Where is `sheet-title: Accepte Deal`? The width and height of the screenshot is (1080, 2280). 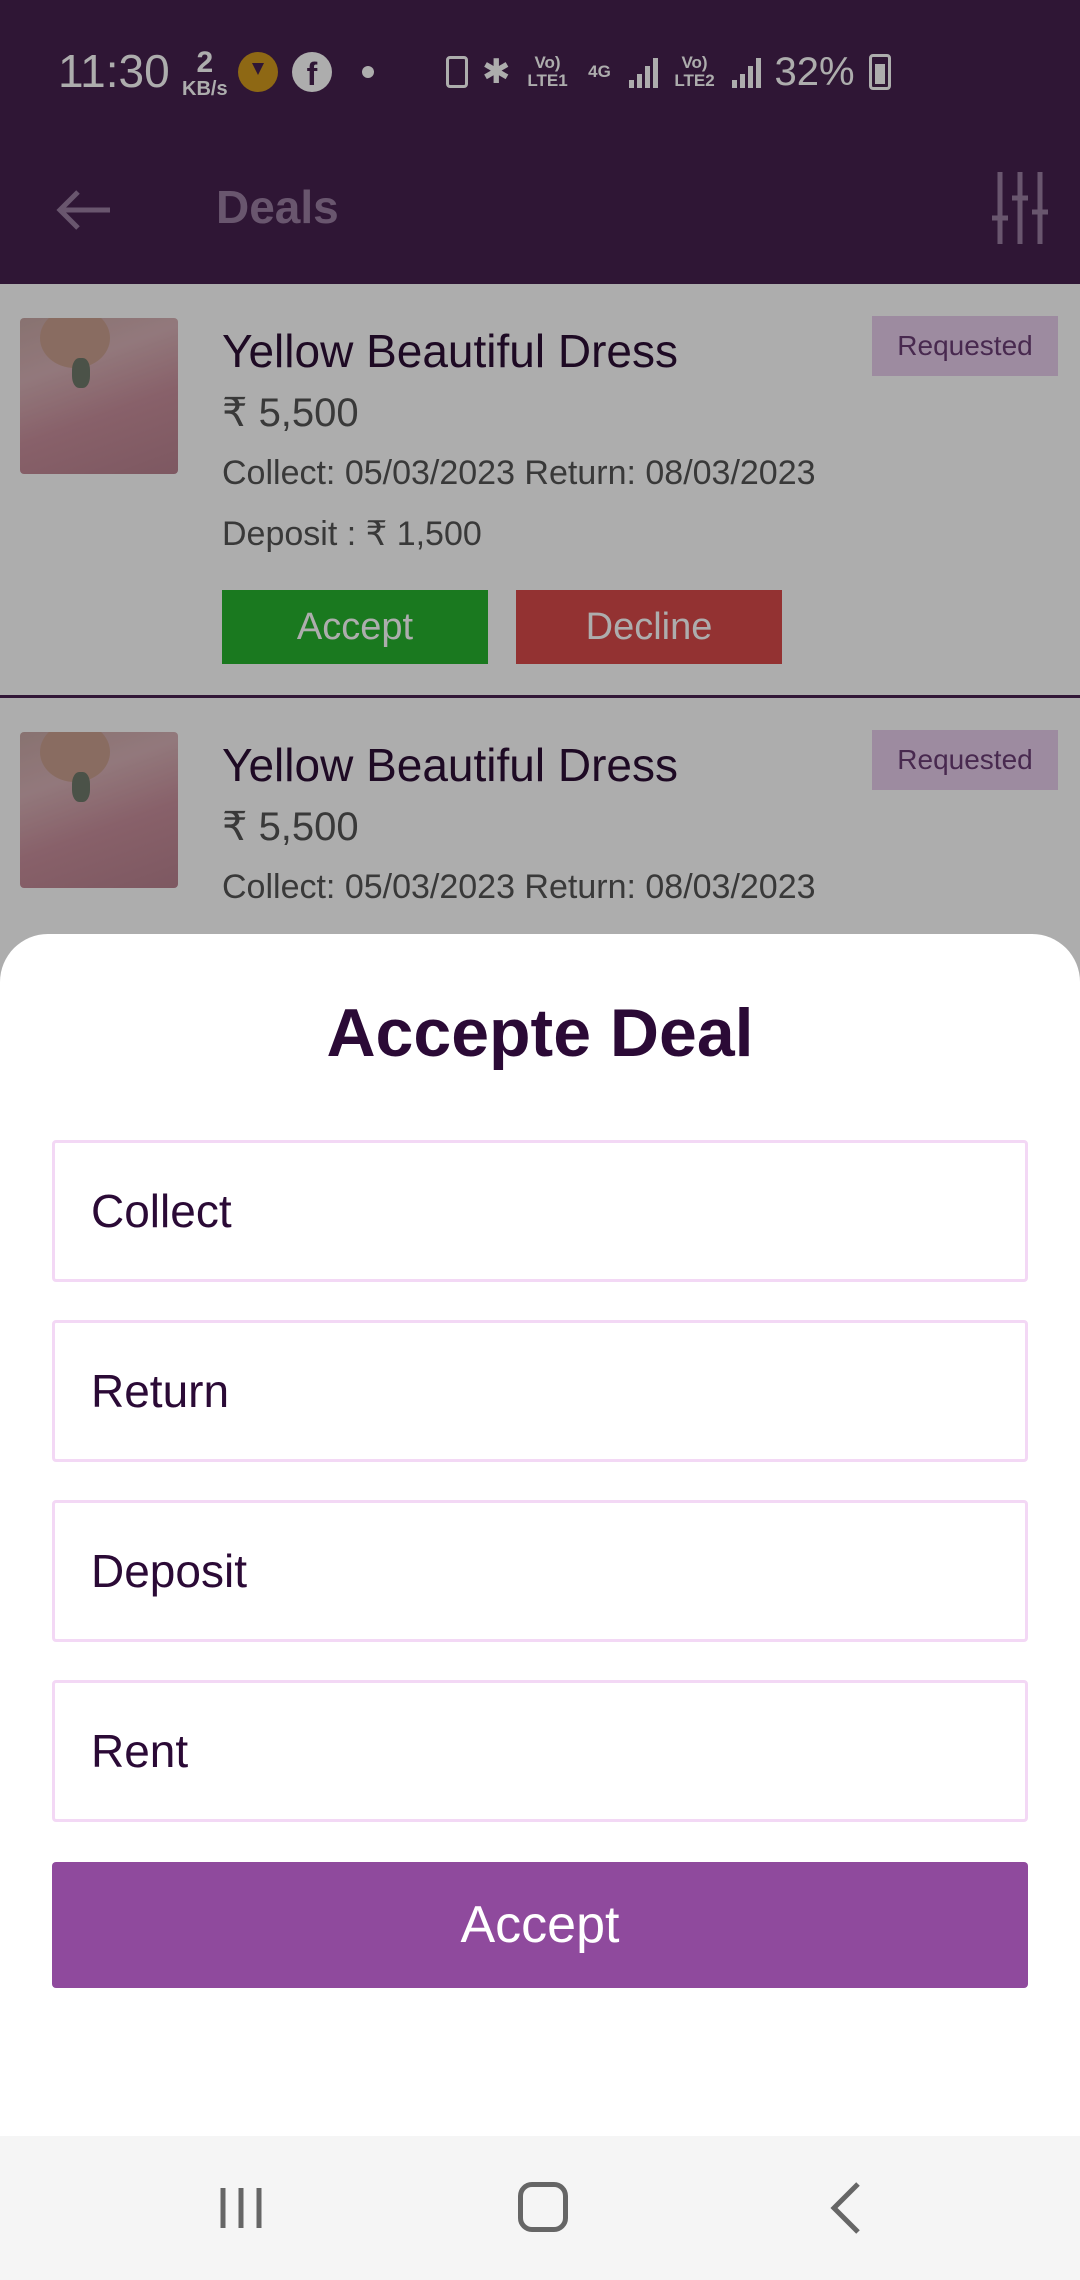
sheet-title: Accepte Deal is located at coordinates (540, 1033).